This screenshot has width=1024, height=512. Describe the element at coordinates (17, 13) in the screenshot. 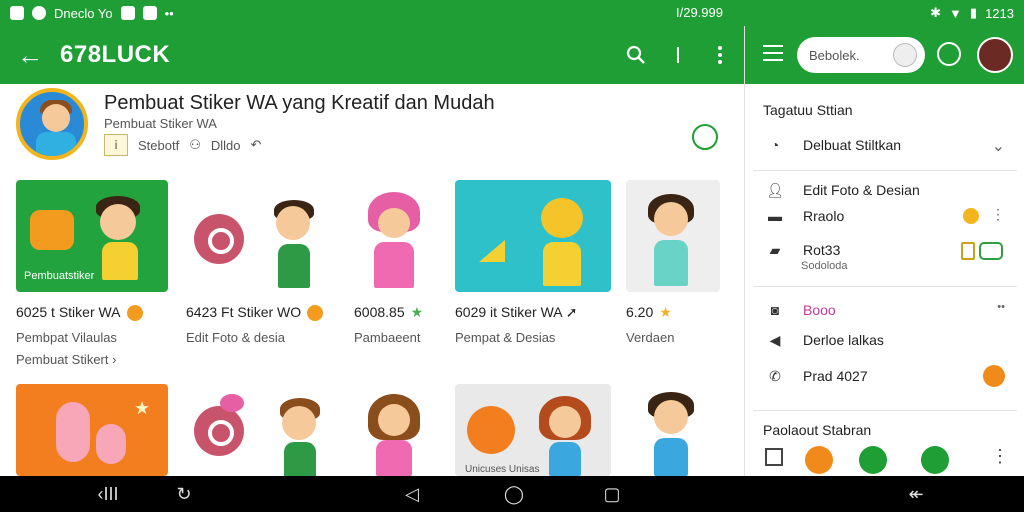

I see `notification-icon` at that location.